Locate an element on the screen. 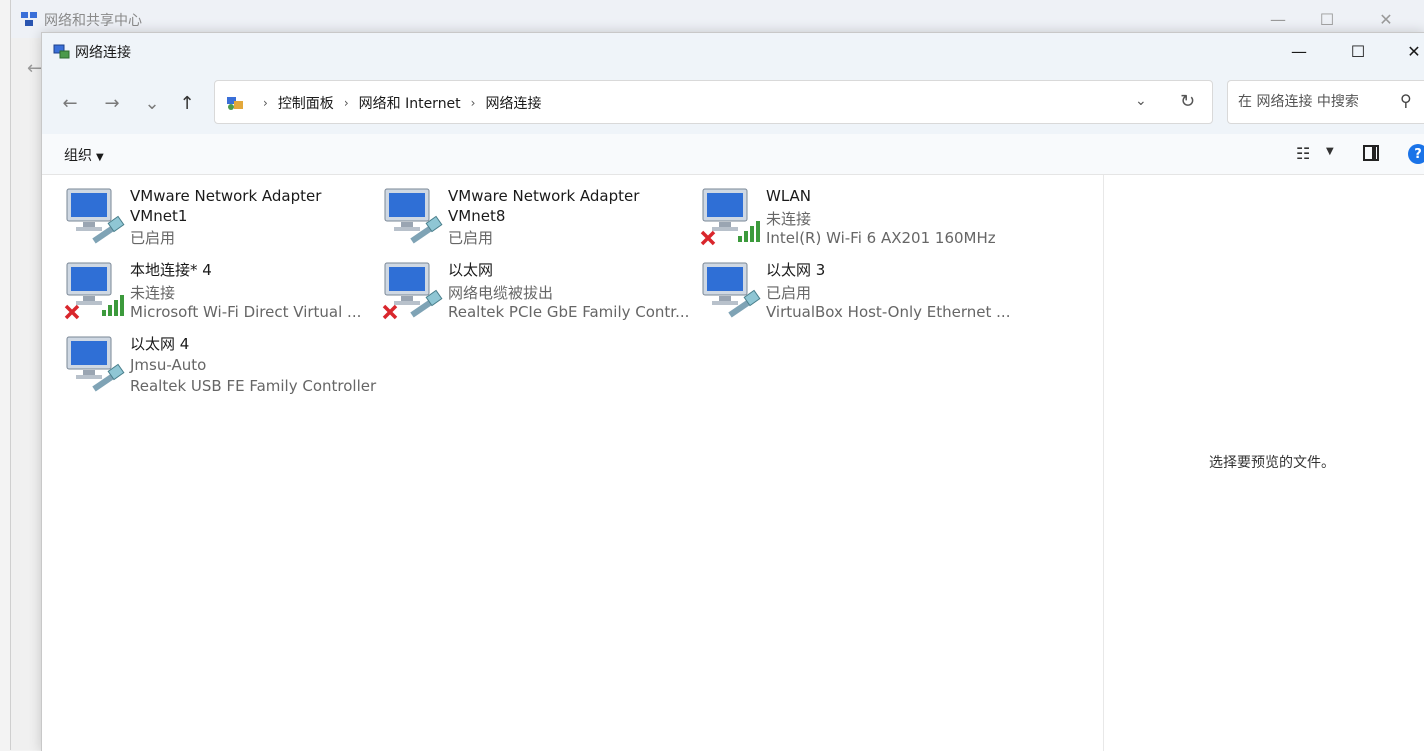 The image size is (1424, 751). organize-label: 组织 is located at coordinates (78, 156).